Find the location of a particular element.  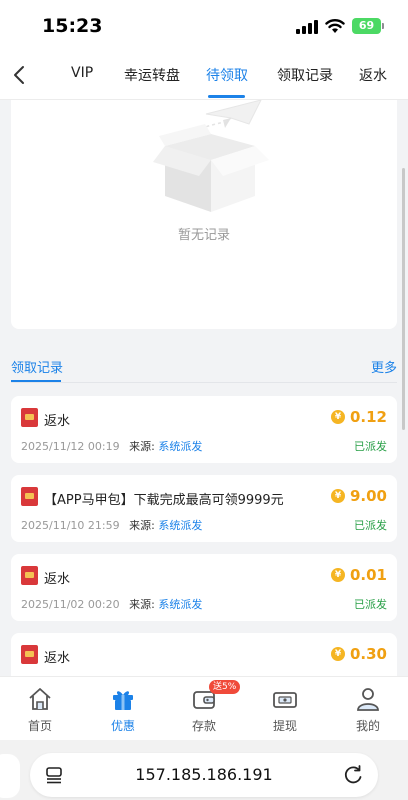

record-meta: 2025/11/02 00:20 来源: 系统派发 is located at coordinates (111, 604).